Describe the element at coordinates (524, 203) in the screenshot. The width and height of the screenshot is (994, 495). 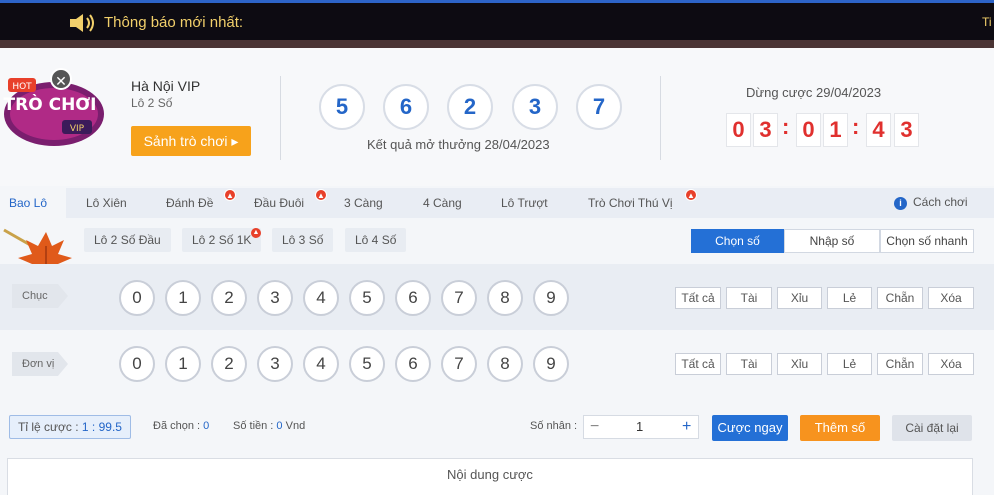
I see `tab-lo-truot: Lô Trượt` at that location.